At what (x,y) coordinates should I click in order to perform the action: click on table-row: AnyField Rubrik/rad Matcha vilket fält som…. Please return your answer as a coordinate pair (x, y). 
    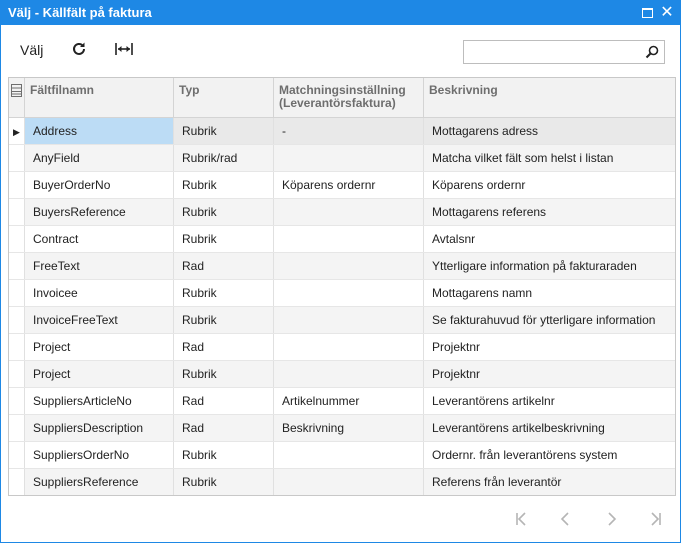
    Looking at the image, I should click on (342, 158).